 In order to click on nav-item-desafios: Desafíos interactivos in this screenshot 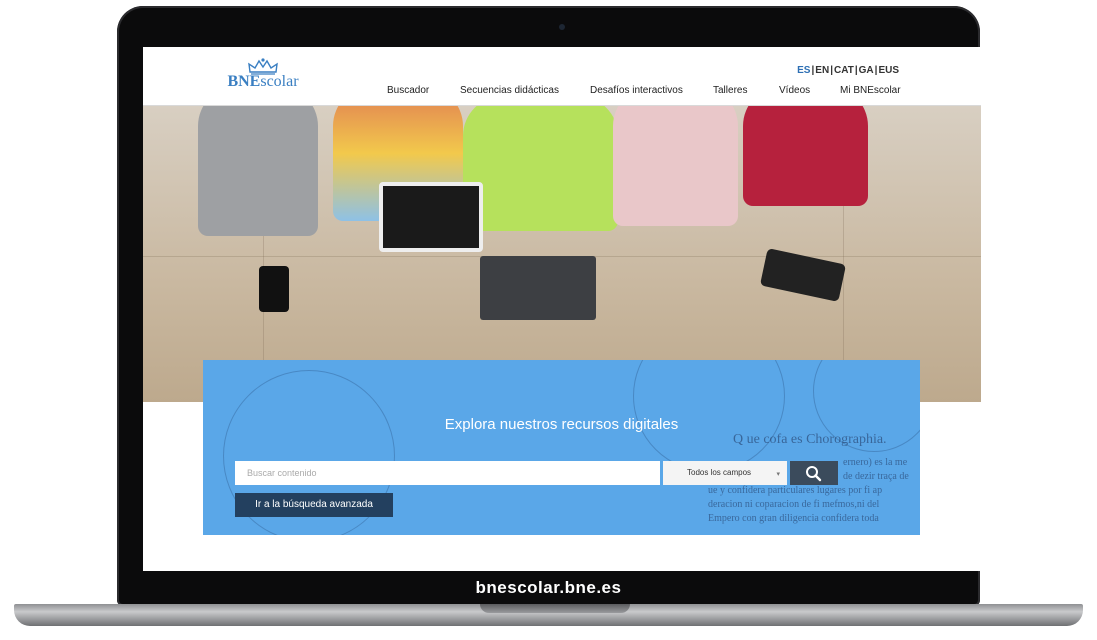, I will do `click(636, 90)`.